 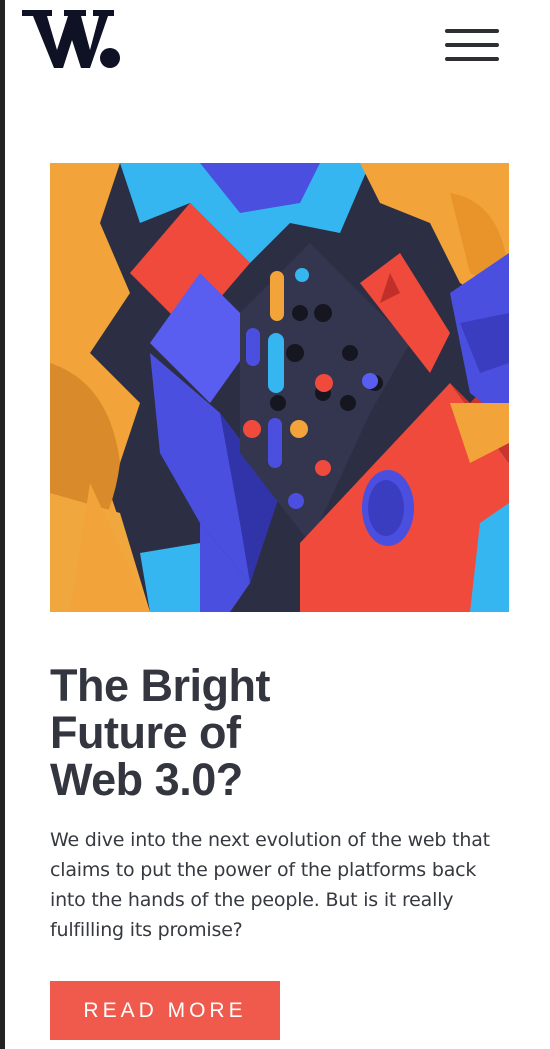 What do you see at coordinates (146, 779) in the screenshot?
I see `title-line-3: Web 3.0?` at bounding box center [146, 779].